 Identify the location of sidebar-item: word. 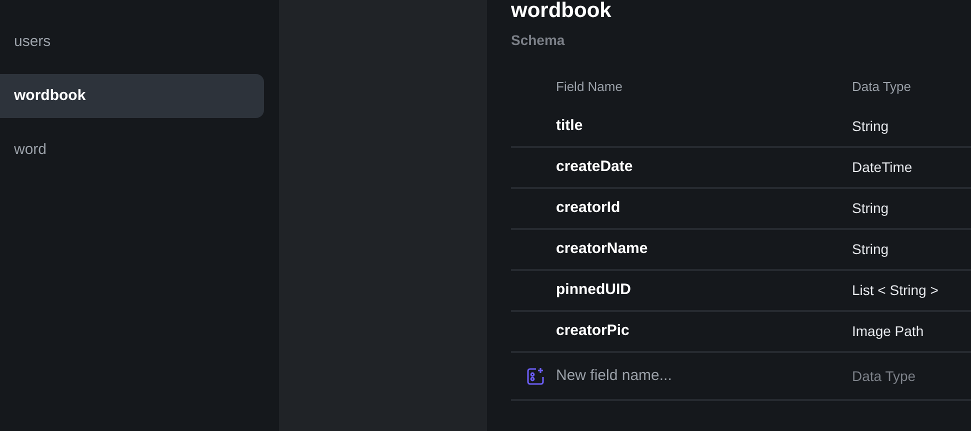
(132, 150).